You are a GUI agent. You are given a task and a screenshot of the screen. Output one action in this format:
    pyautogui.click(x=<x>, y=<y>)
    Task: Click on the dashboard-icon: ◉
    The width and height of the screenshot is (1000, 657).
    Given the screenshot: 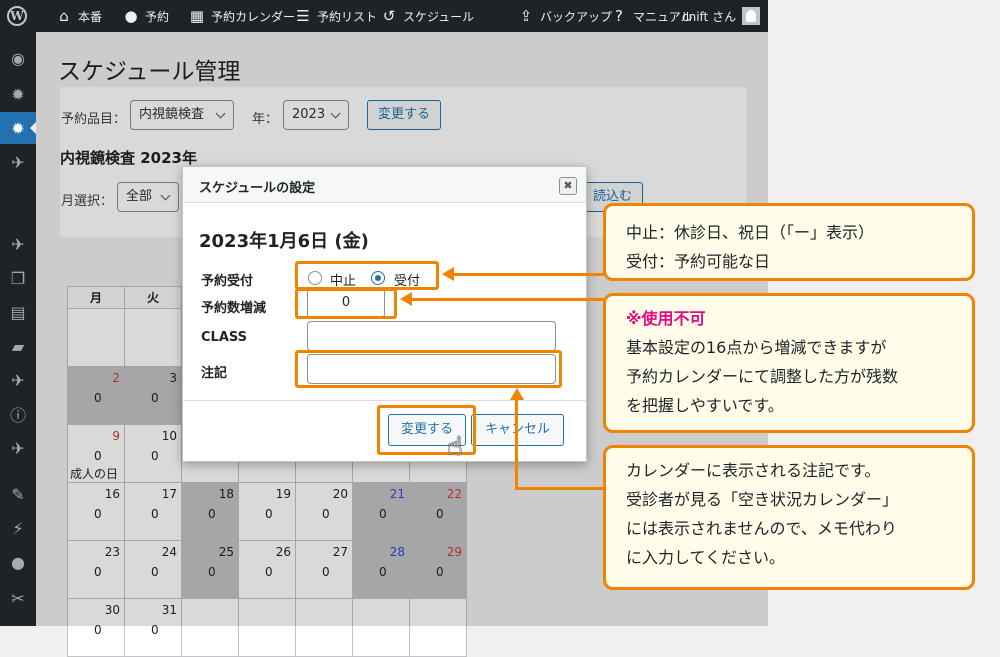 What is the action you would take?
    pyautogui.click(x=18, y=58)
    